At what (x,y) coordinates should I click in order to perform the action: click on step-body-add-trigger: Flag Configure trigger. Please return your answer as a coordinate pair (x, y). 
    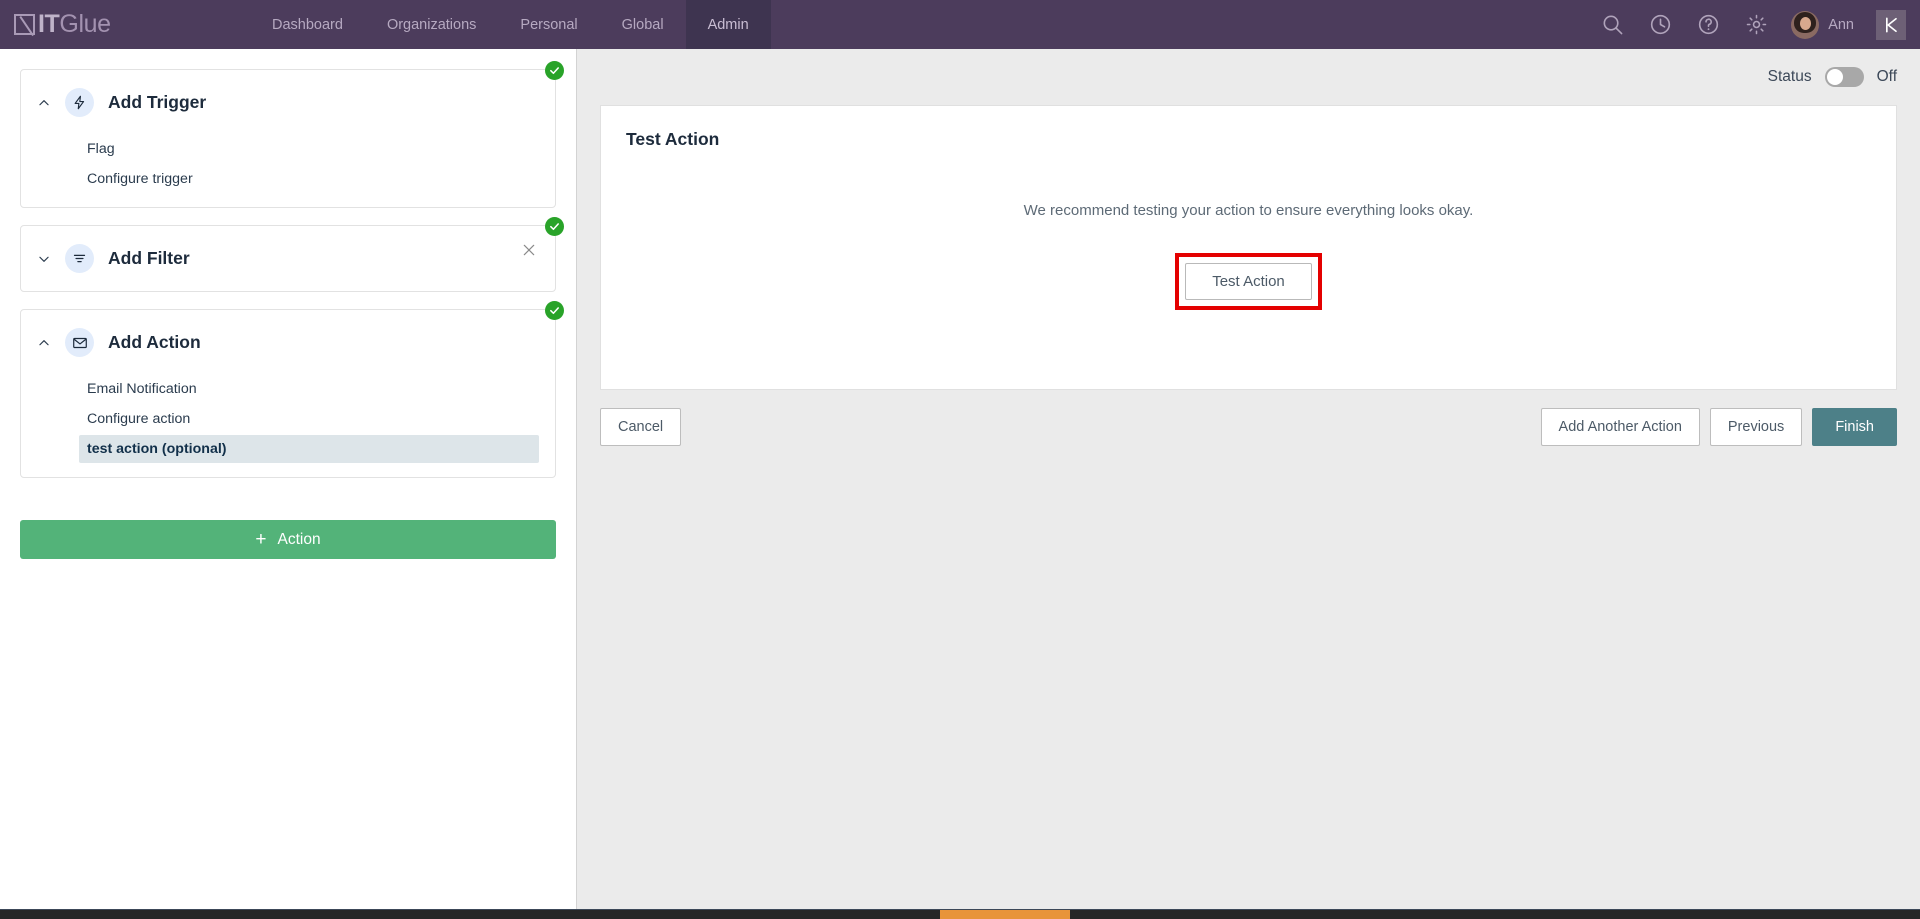
    Looking at the image, I should click on (288, 171).